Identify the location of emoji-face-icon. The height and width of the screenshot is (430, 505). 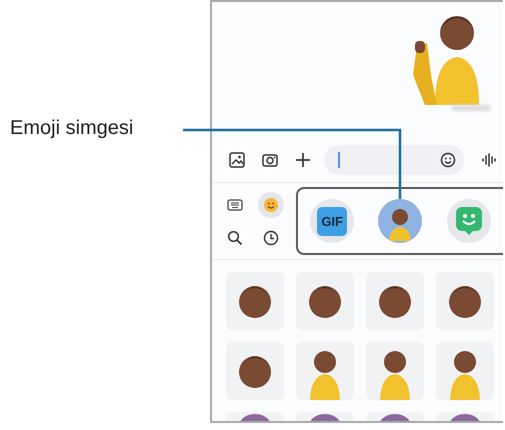
(271, 204).